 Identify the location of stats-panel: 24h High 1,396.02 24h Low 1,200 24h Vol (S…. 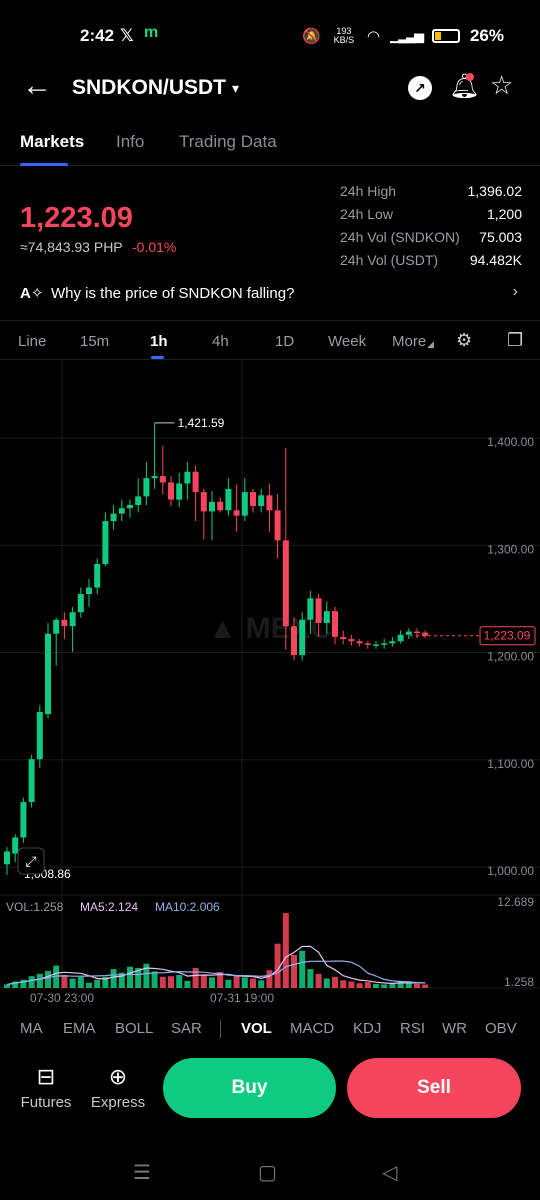
(431, 229).